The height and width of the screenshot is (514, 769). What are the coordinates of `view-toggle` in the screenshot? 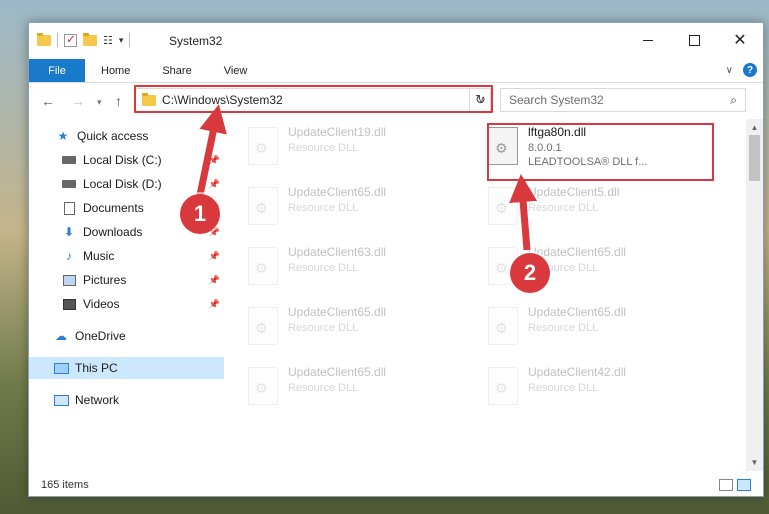 It's located at (735, 485).